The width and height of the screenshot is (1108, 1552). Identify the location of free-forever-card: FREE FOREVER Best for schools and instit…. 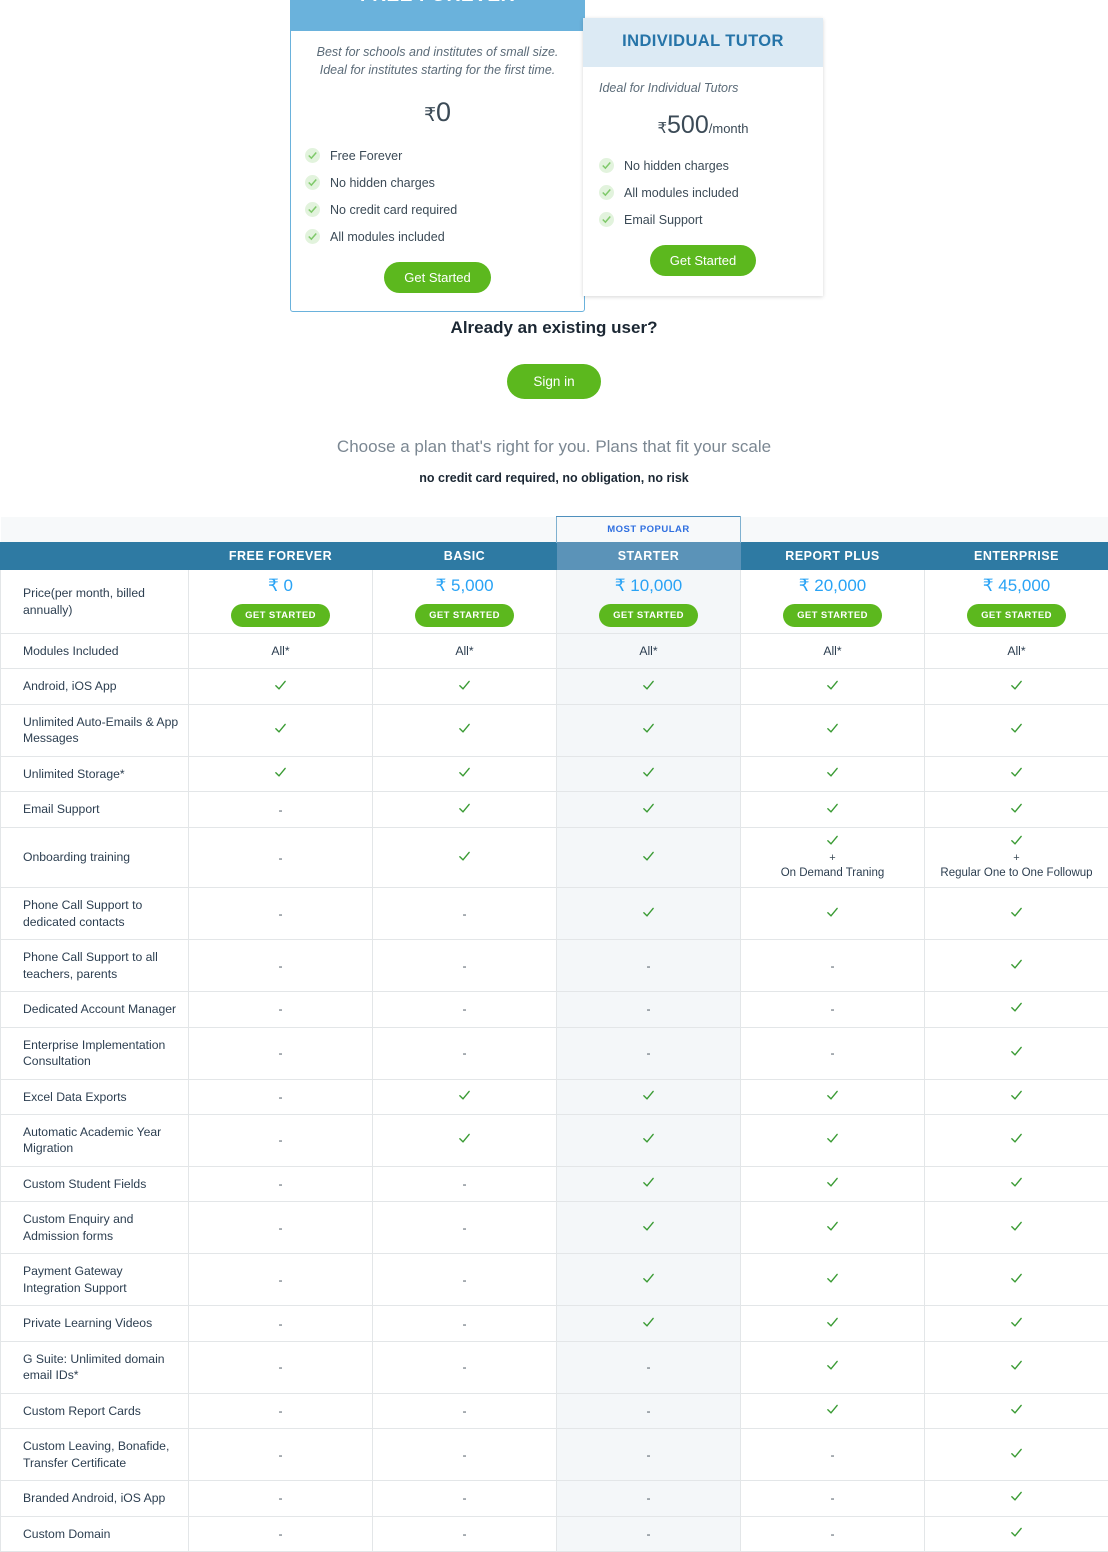
(437, 156).